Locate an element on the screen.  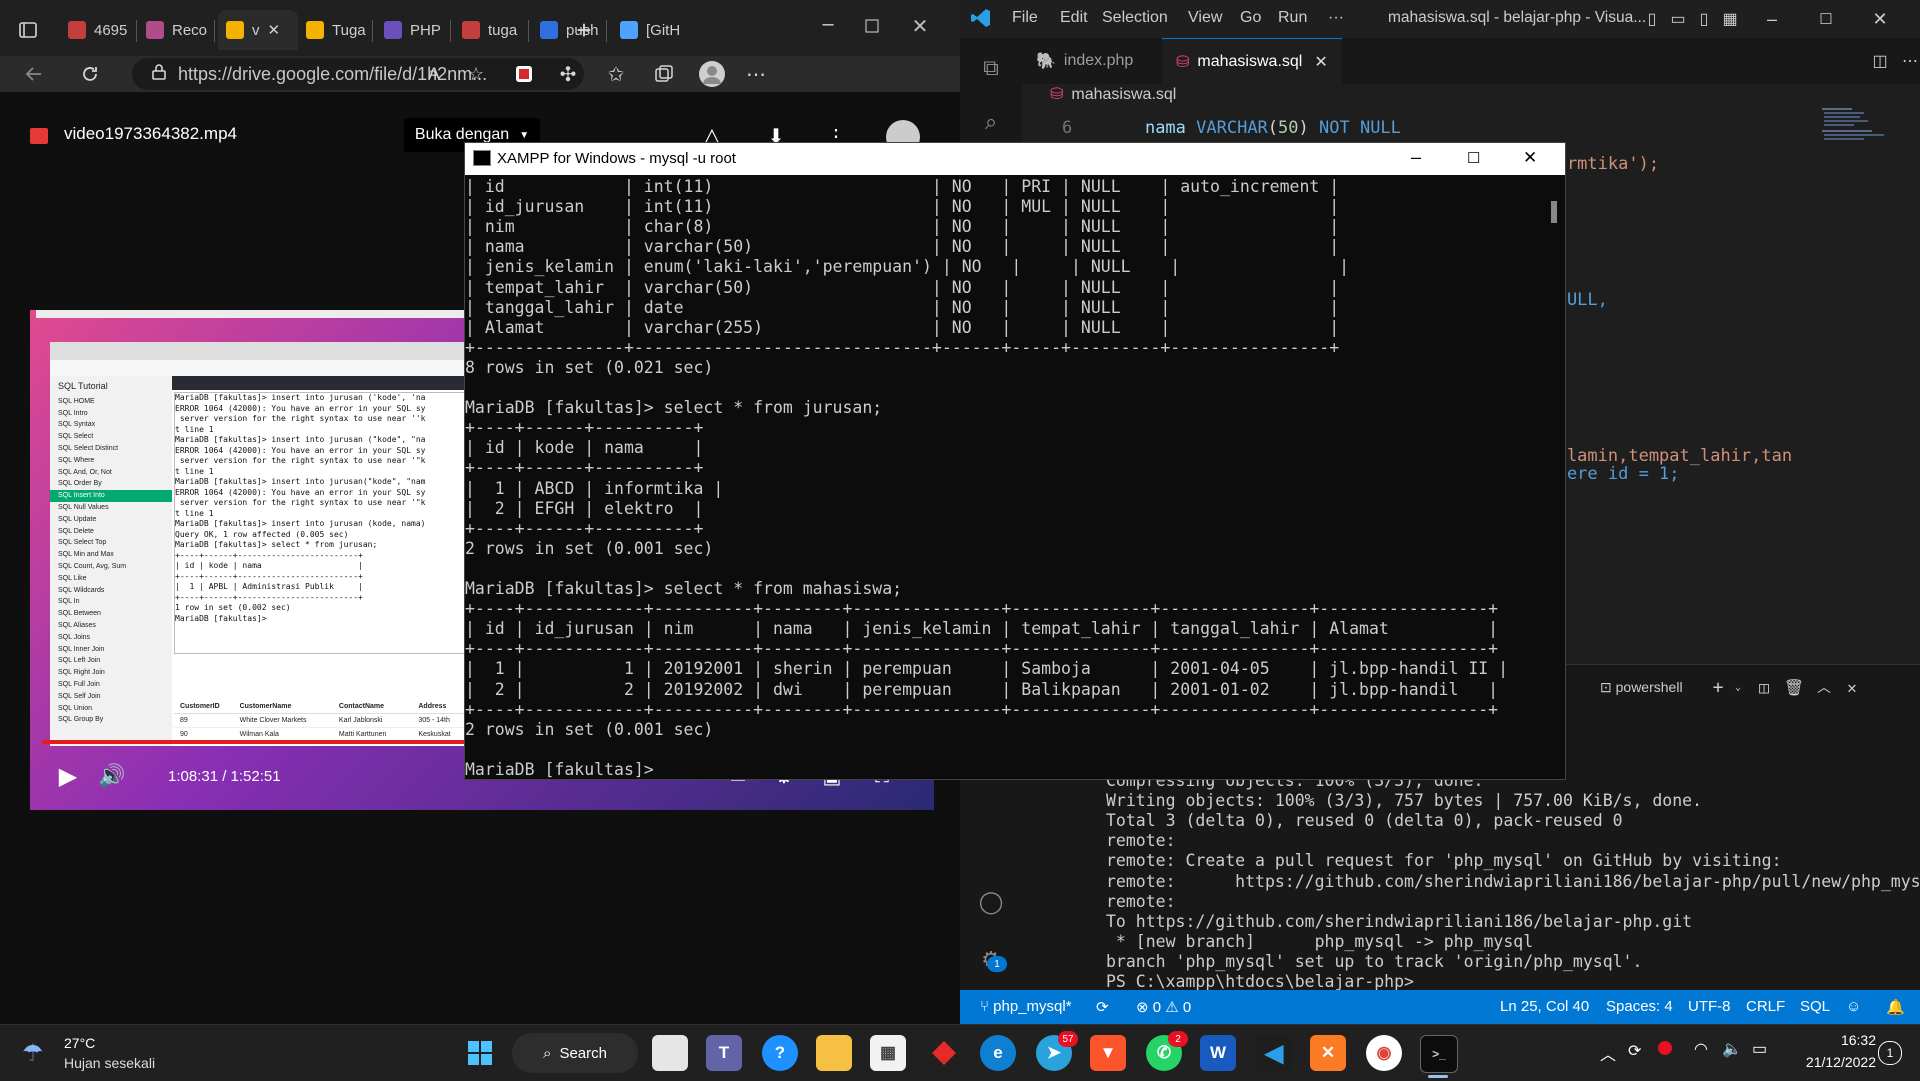
minimize-icon: – is located at coordinates (828, 24).